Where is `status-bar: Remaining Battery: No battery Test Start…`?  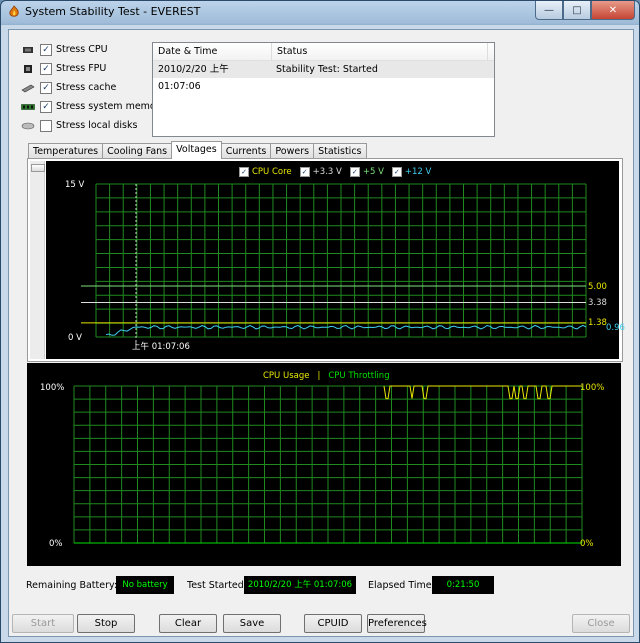
status-bar: Remaining Battery: No battery Test Start… is located at coordinates (324, 586).